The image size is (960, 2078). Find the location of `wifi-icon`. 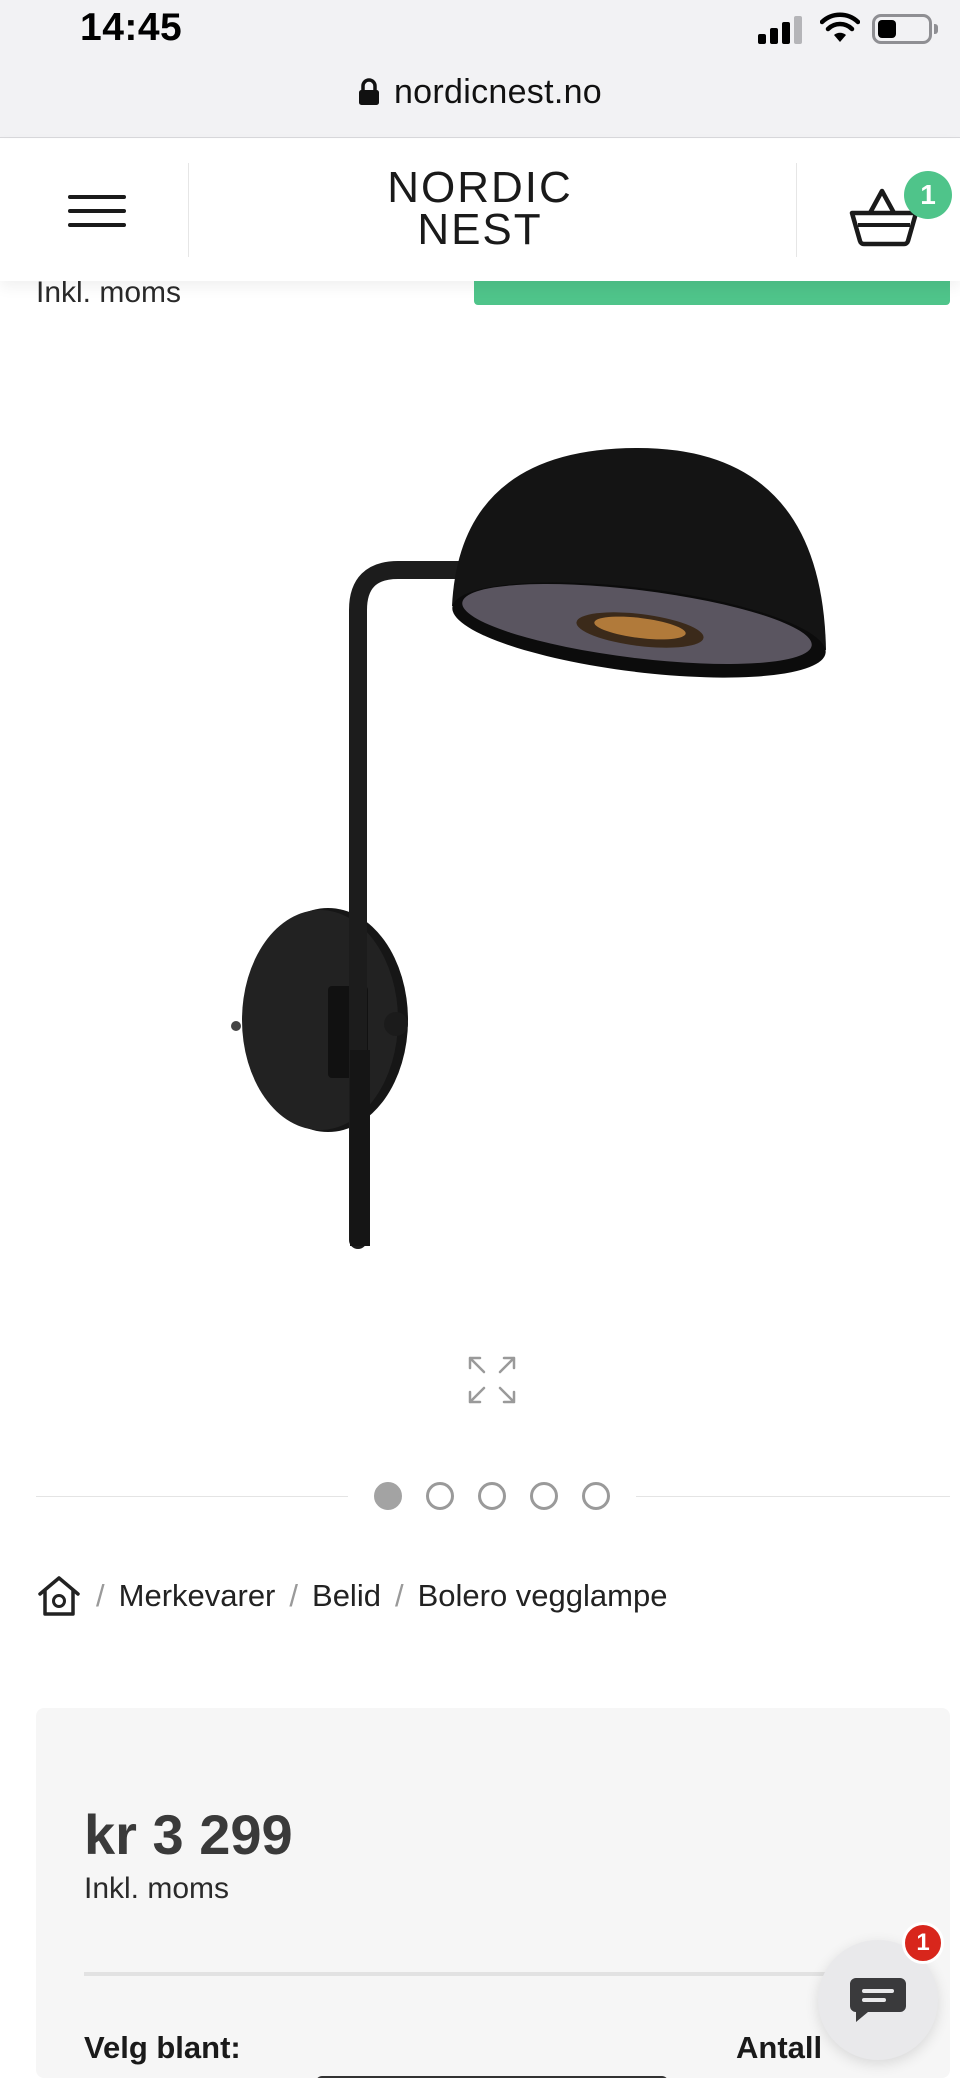

wifi-icon is located at coordinates (840, 27).